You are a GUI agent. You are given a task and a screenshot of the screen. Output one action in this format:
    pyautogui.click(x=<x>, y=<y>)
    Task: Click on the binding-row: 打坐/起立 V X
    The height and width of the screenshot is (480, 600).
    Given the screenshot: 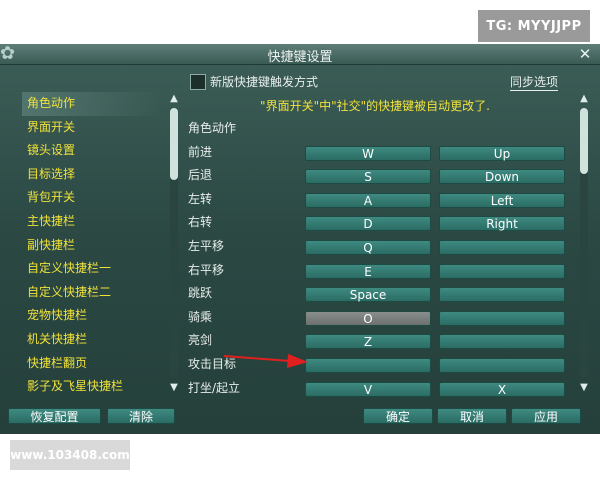 What is the action you would take?
    pyautogui.click(x=383, y=390)
    